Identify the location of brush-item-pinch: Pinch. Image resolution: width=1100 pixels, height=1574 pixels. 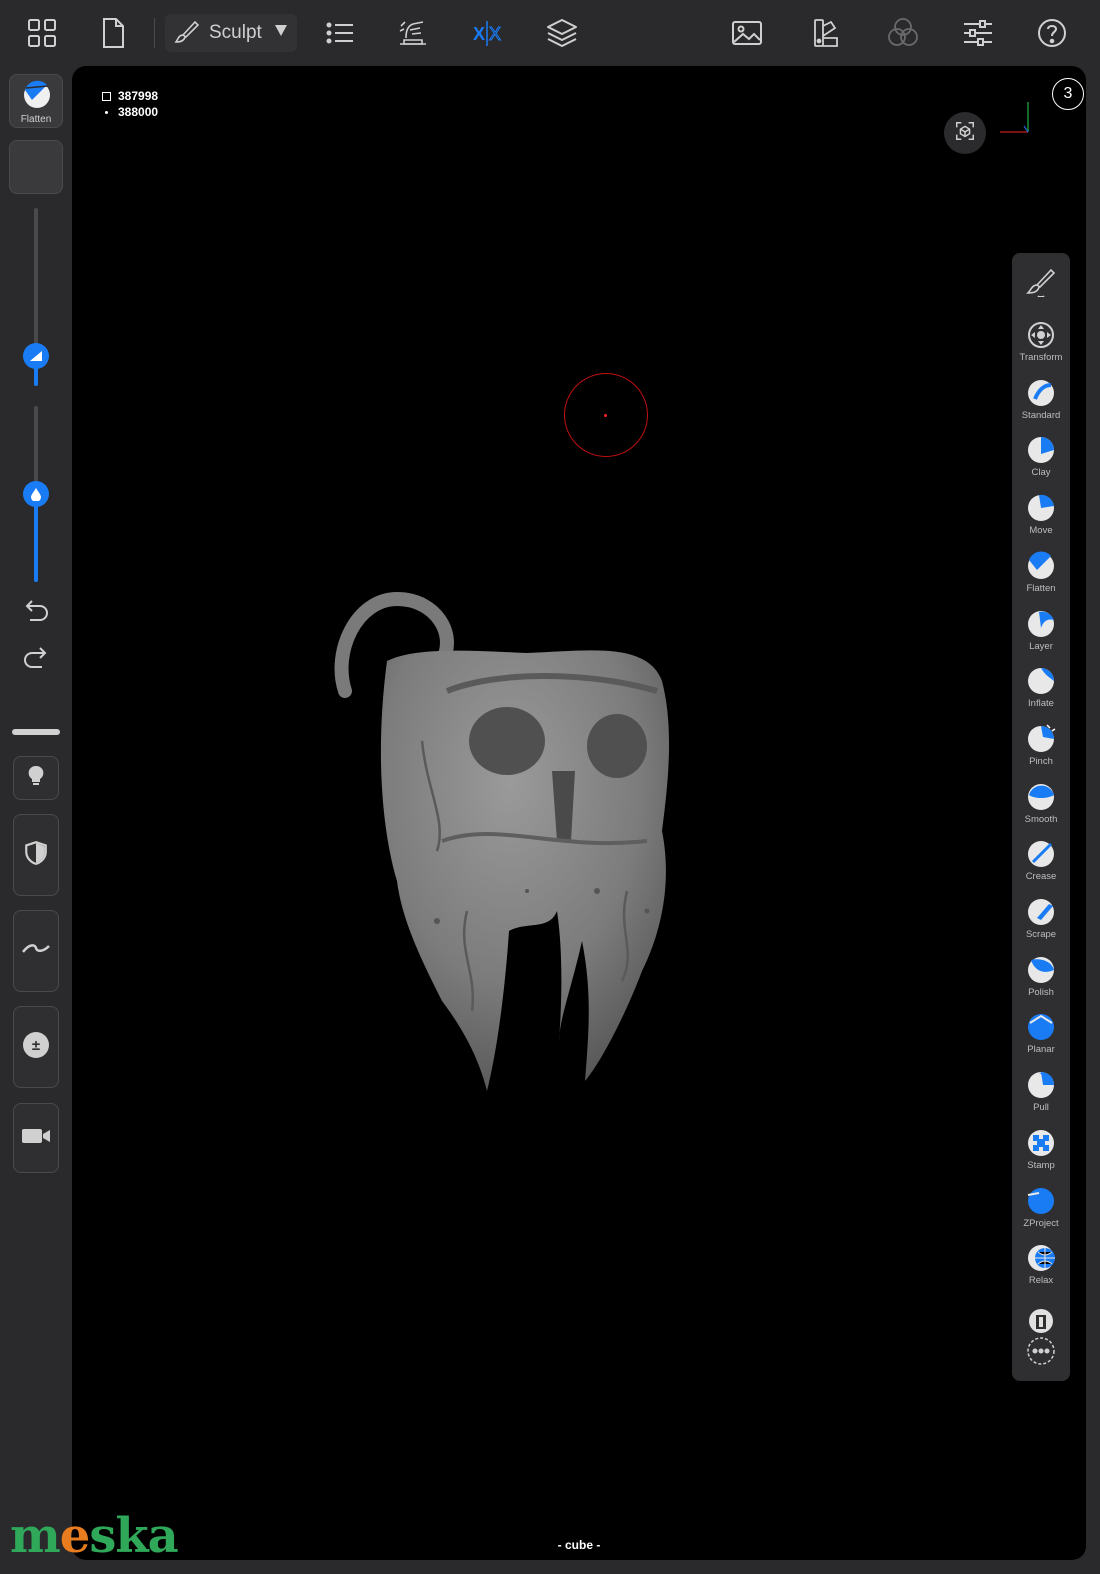
(1041, 749).